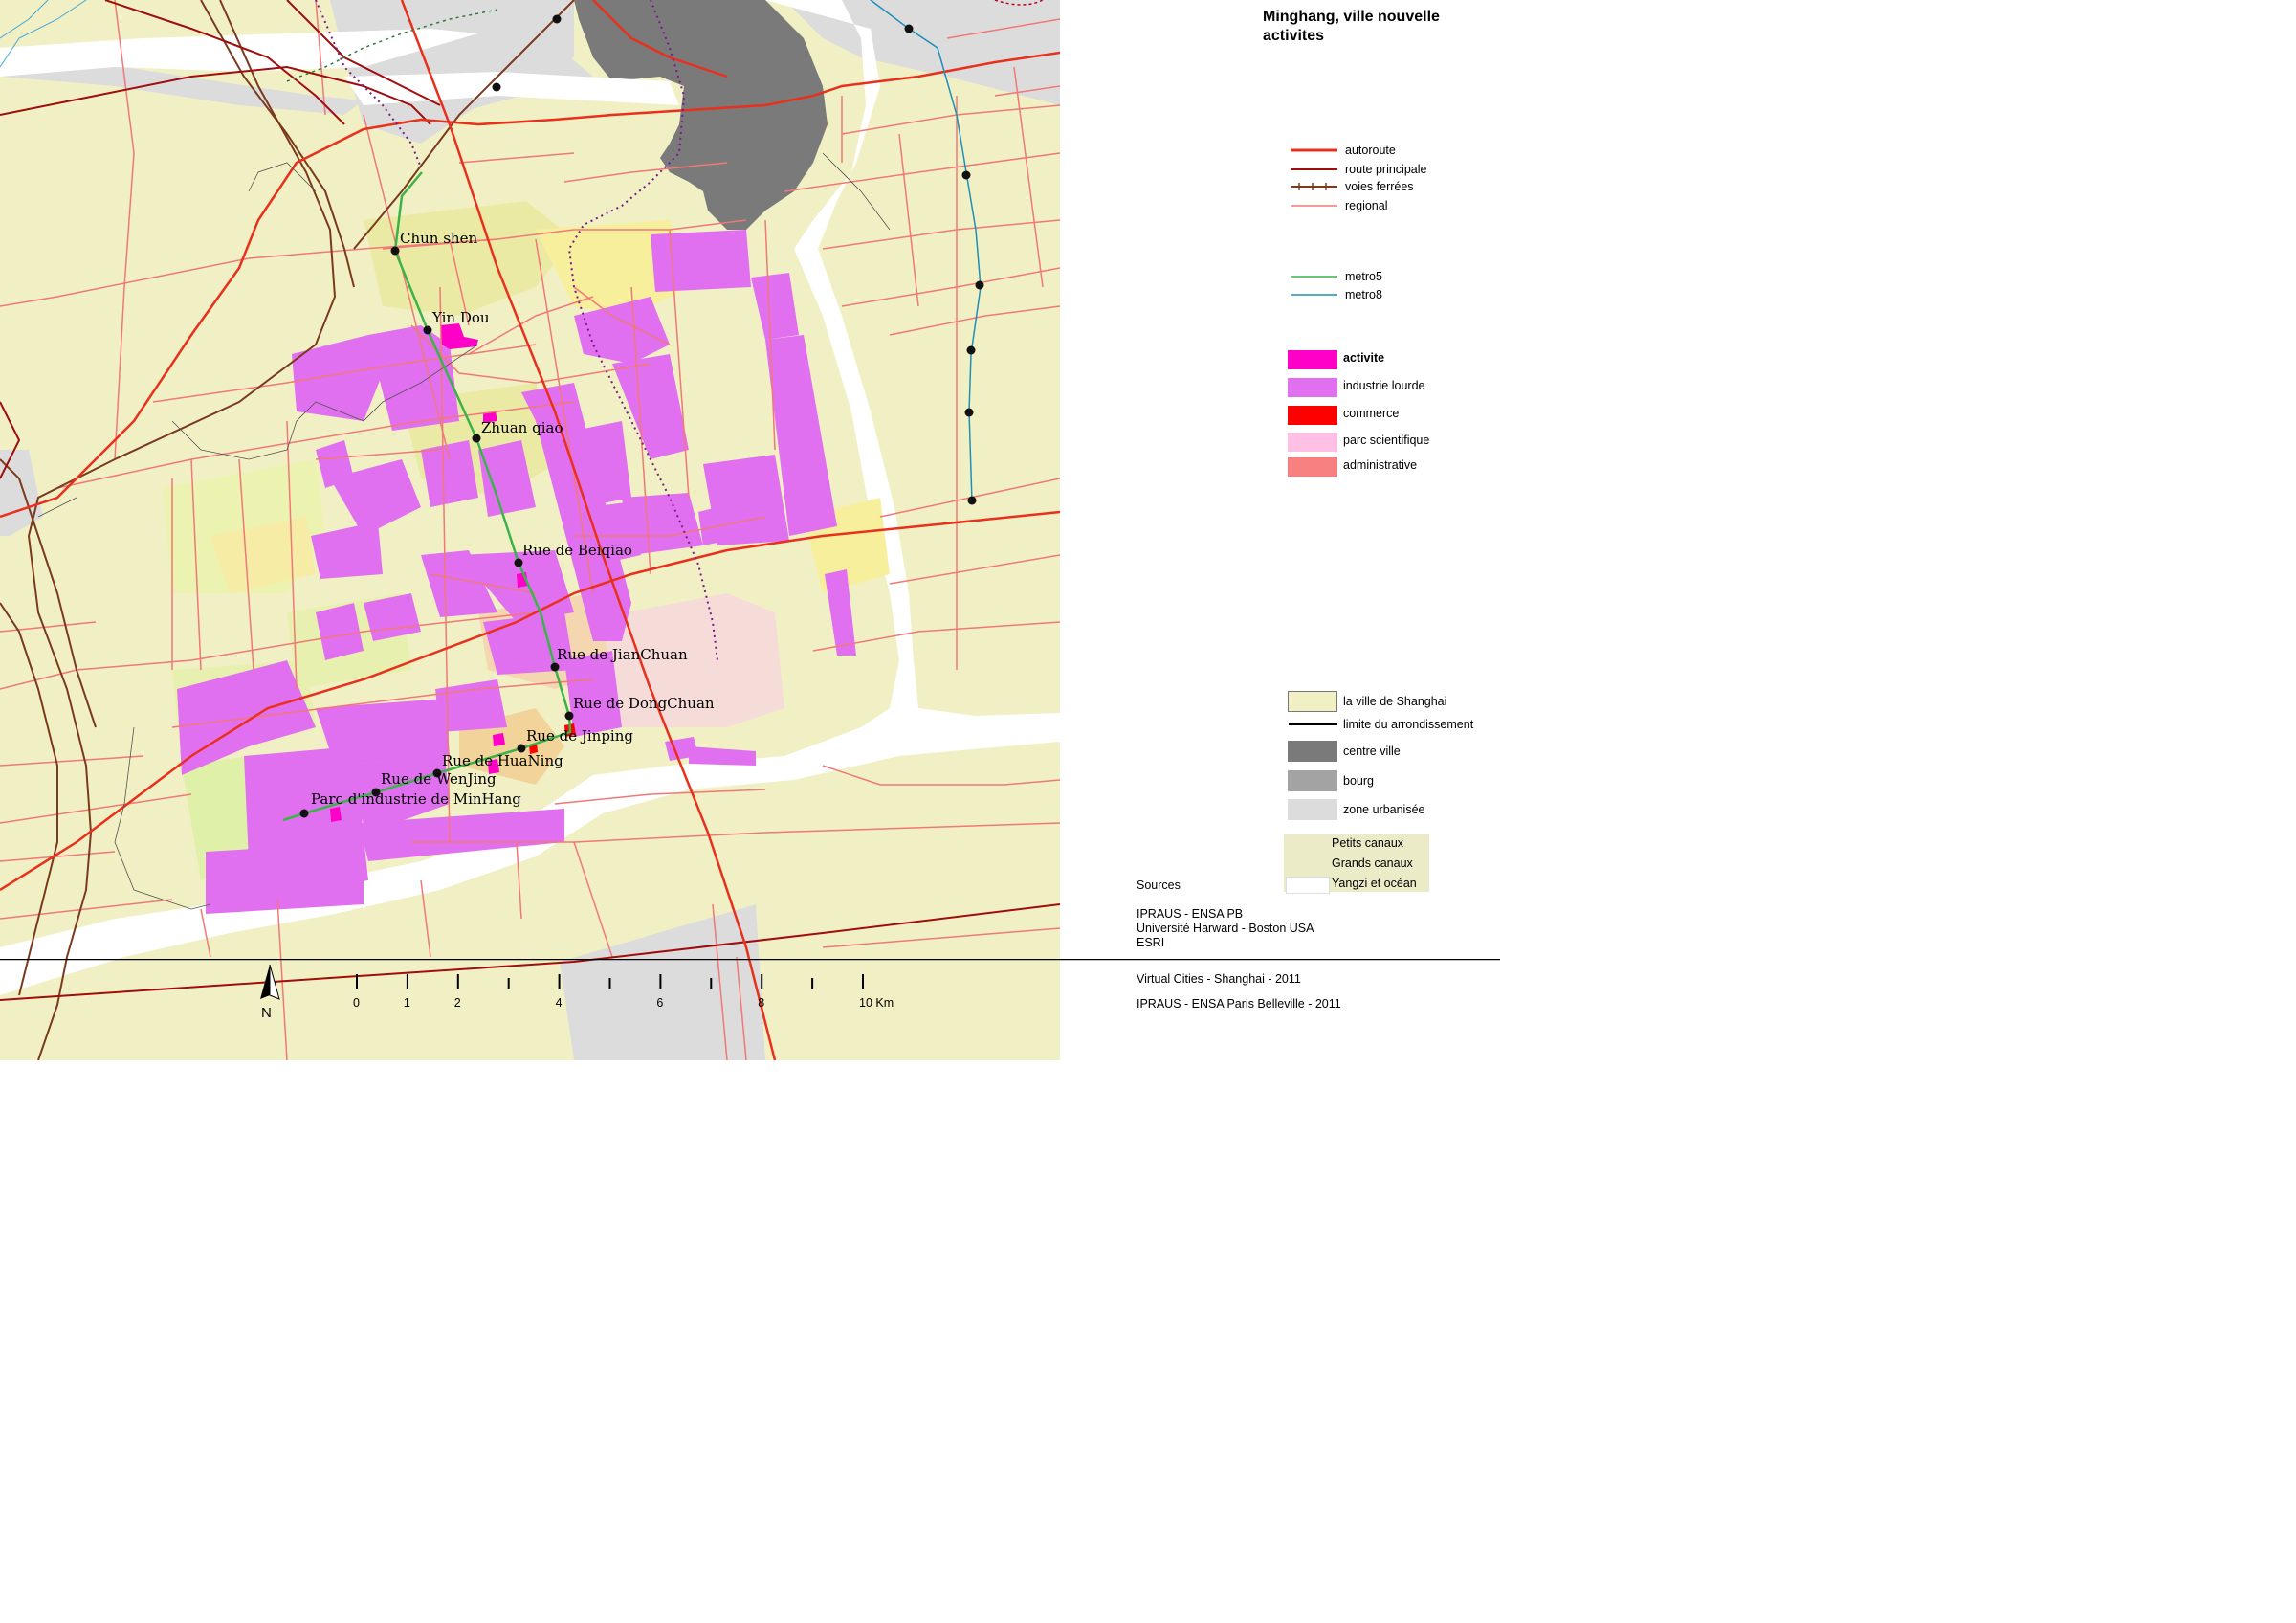 The height and width of the screenshot is (1623, 2296). I want to click on legend-label: limite du arrondissement, so click(1409, 724).